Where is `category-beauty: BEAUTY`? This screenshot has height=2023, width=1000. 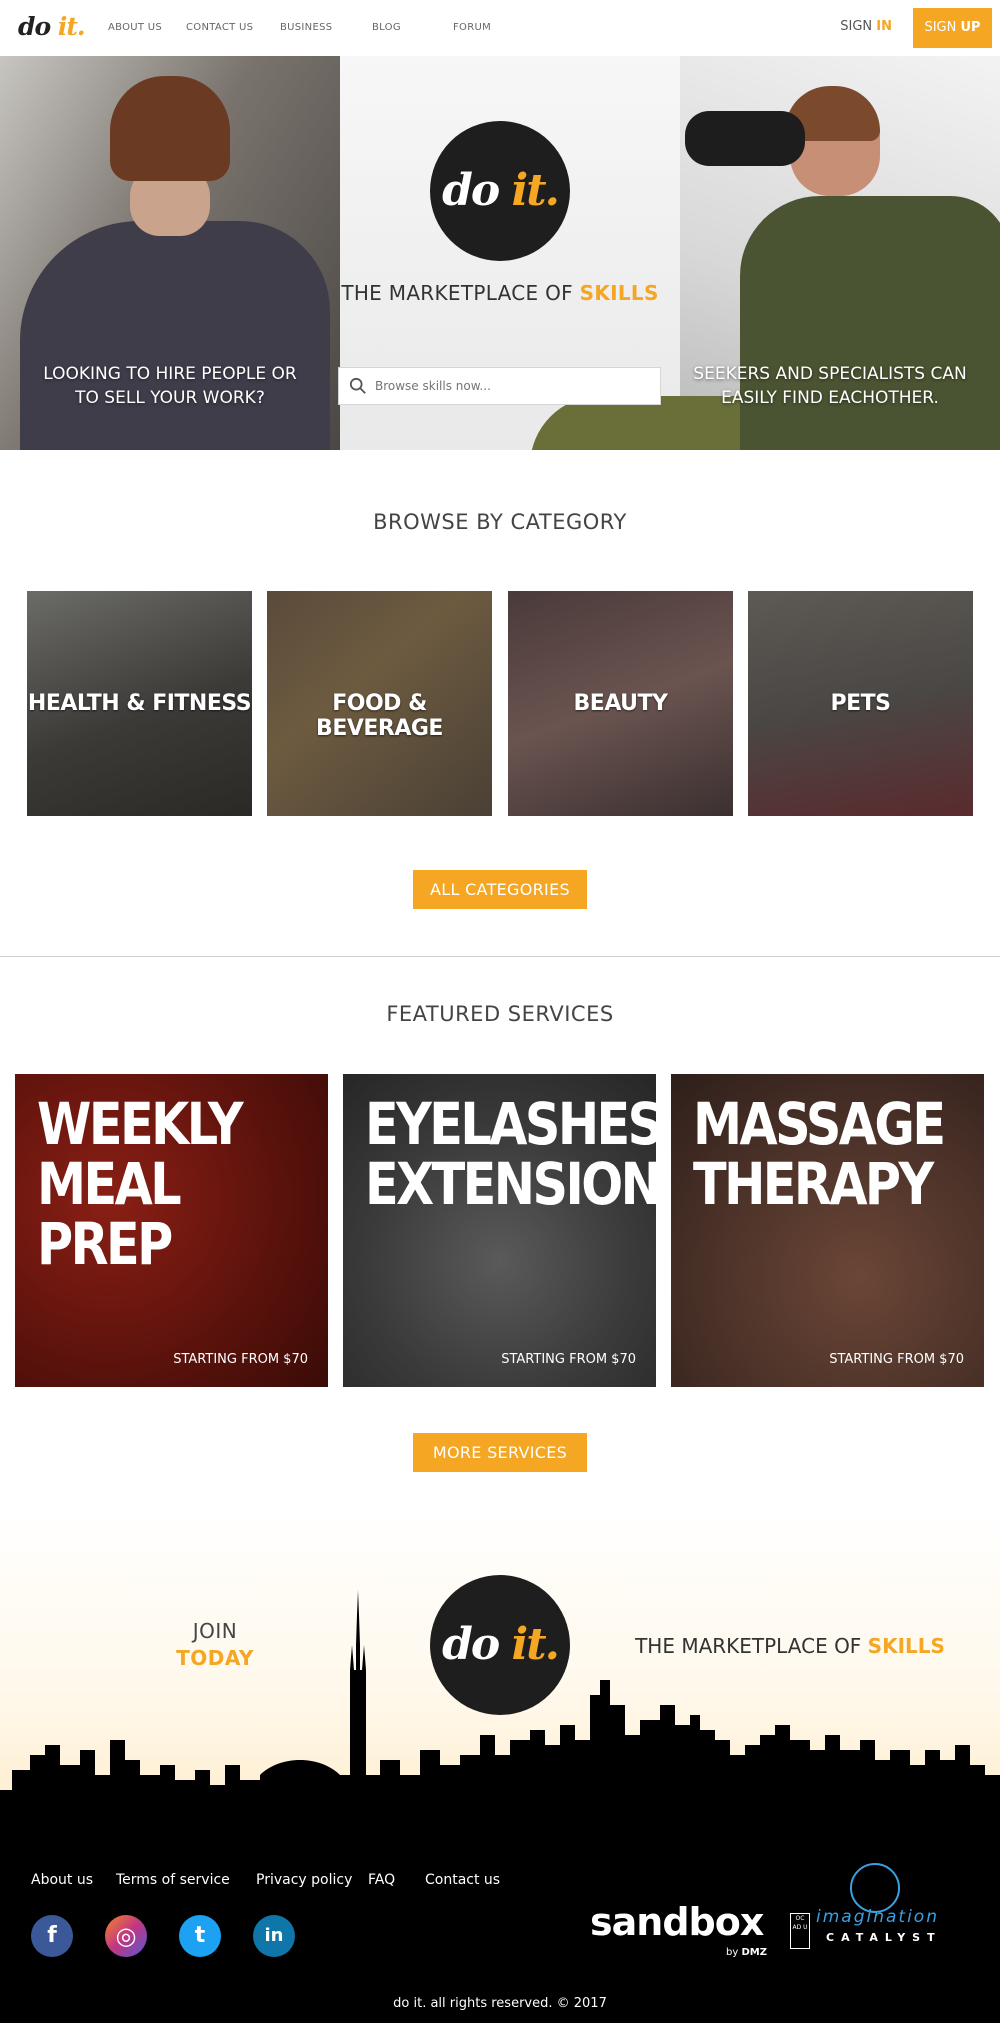 category-beauty: BEAUTY is located at coordinates (620, 703).